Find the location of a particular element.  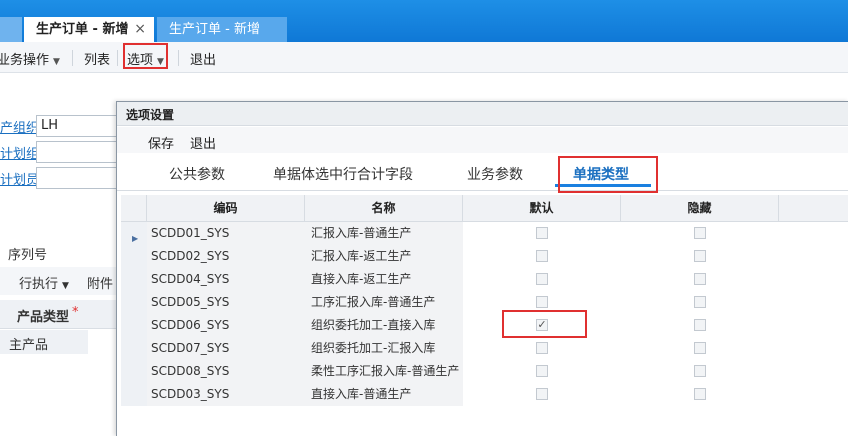

business-ops-label: 业务操作 is located at coordinates (25, 60).